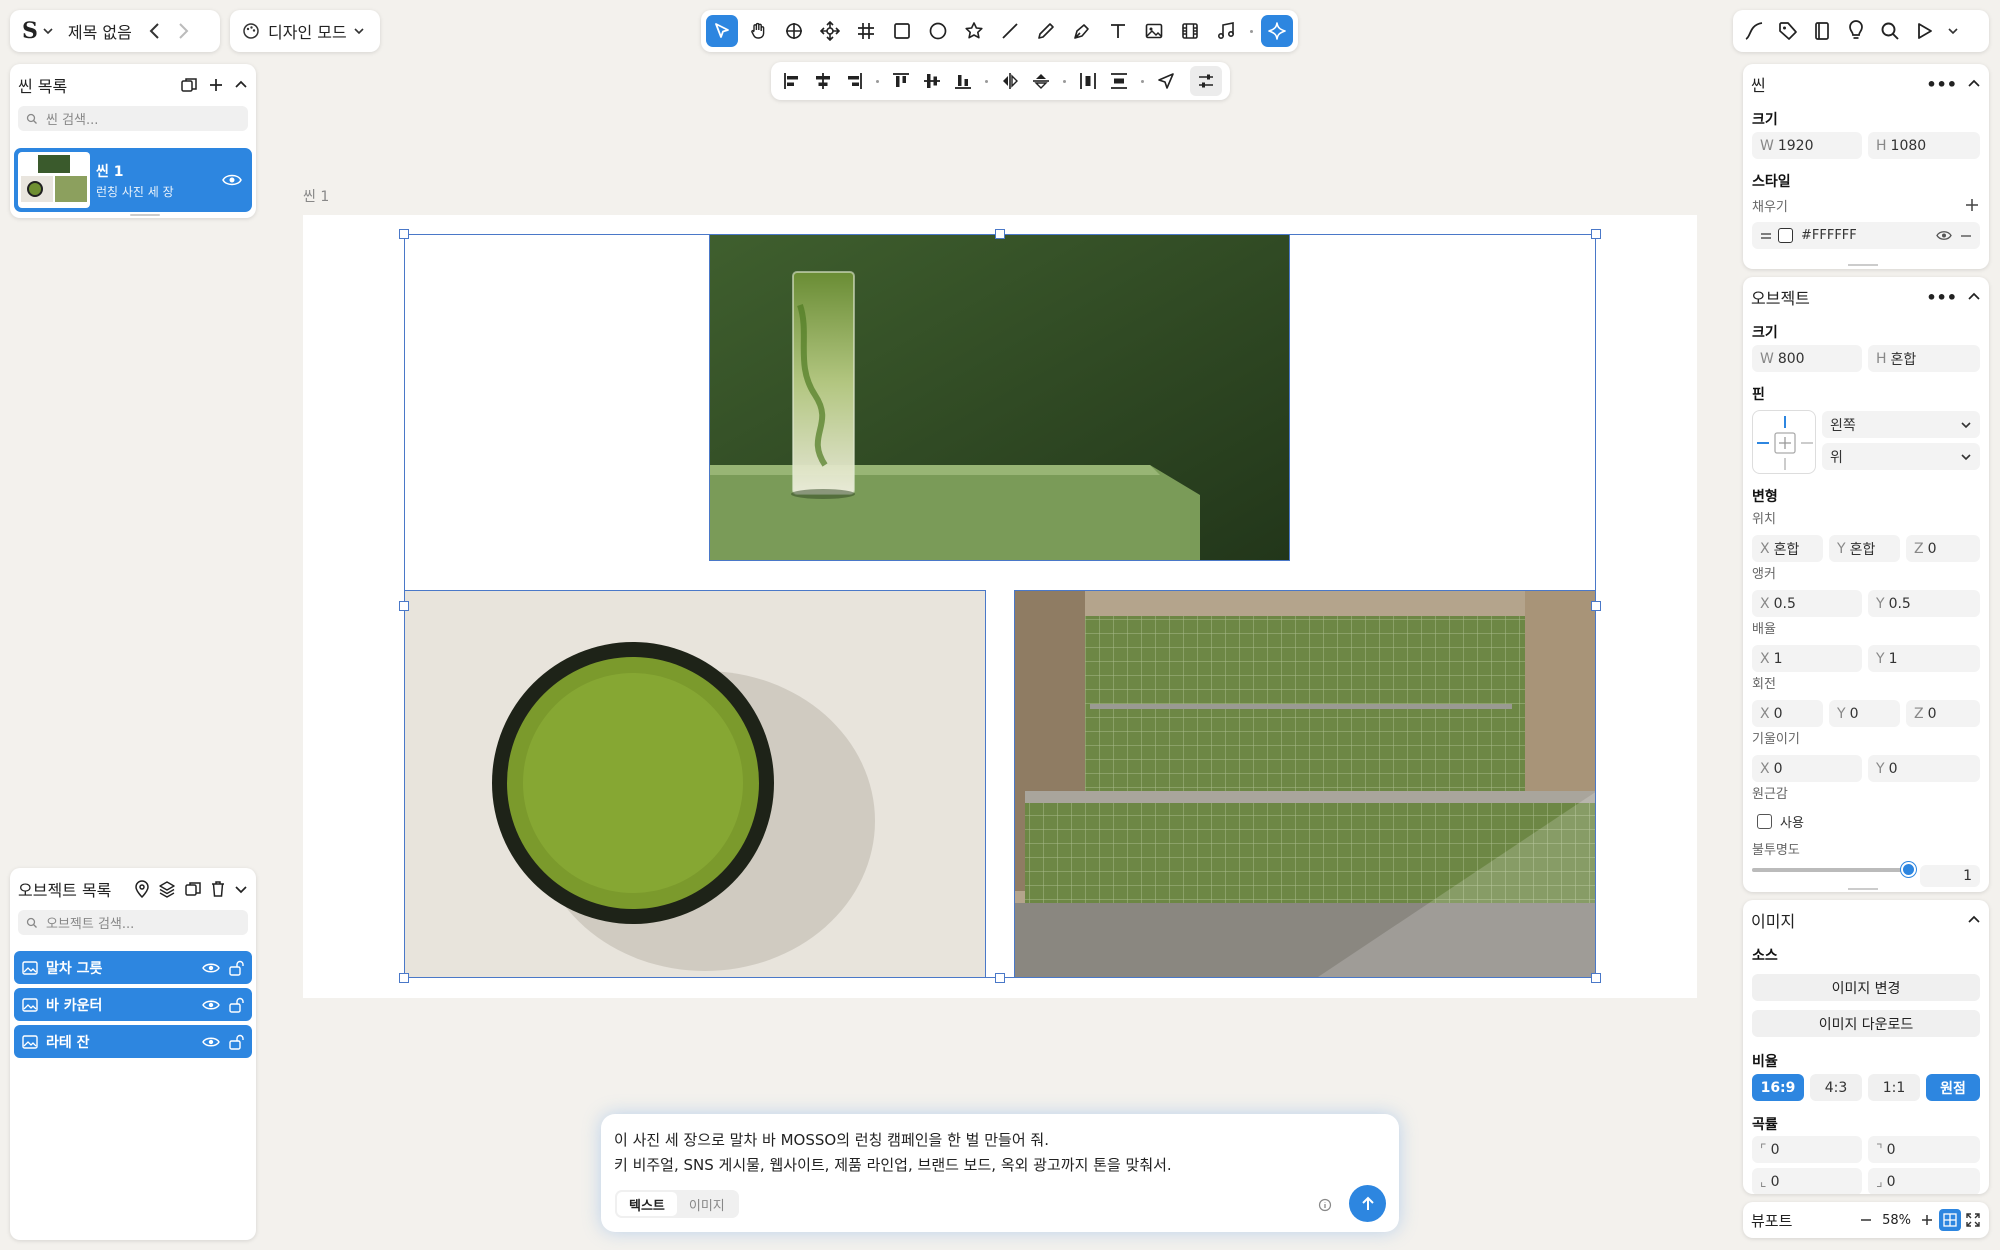  I want to click on align-top-button, so click(901, 81).